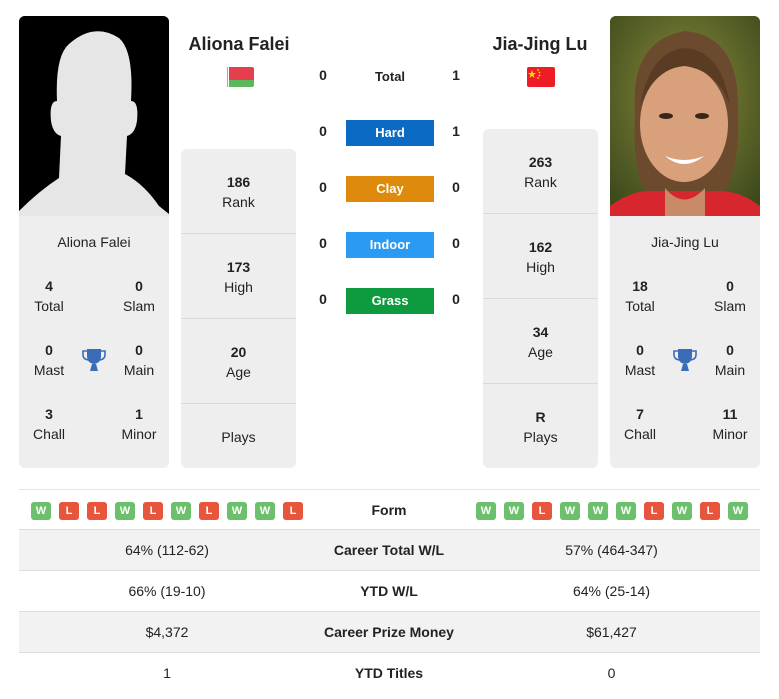  I want to click on player1-age: 20 Age, so click(238, 362).